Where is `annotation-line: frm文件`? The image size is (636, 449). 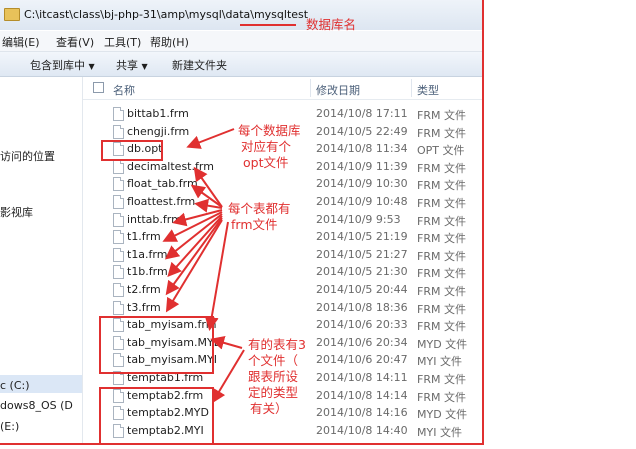 annotation-line: frm文件 is located at coordinates (254, 224).